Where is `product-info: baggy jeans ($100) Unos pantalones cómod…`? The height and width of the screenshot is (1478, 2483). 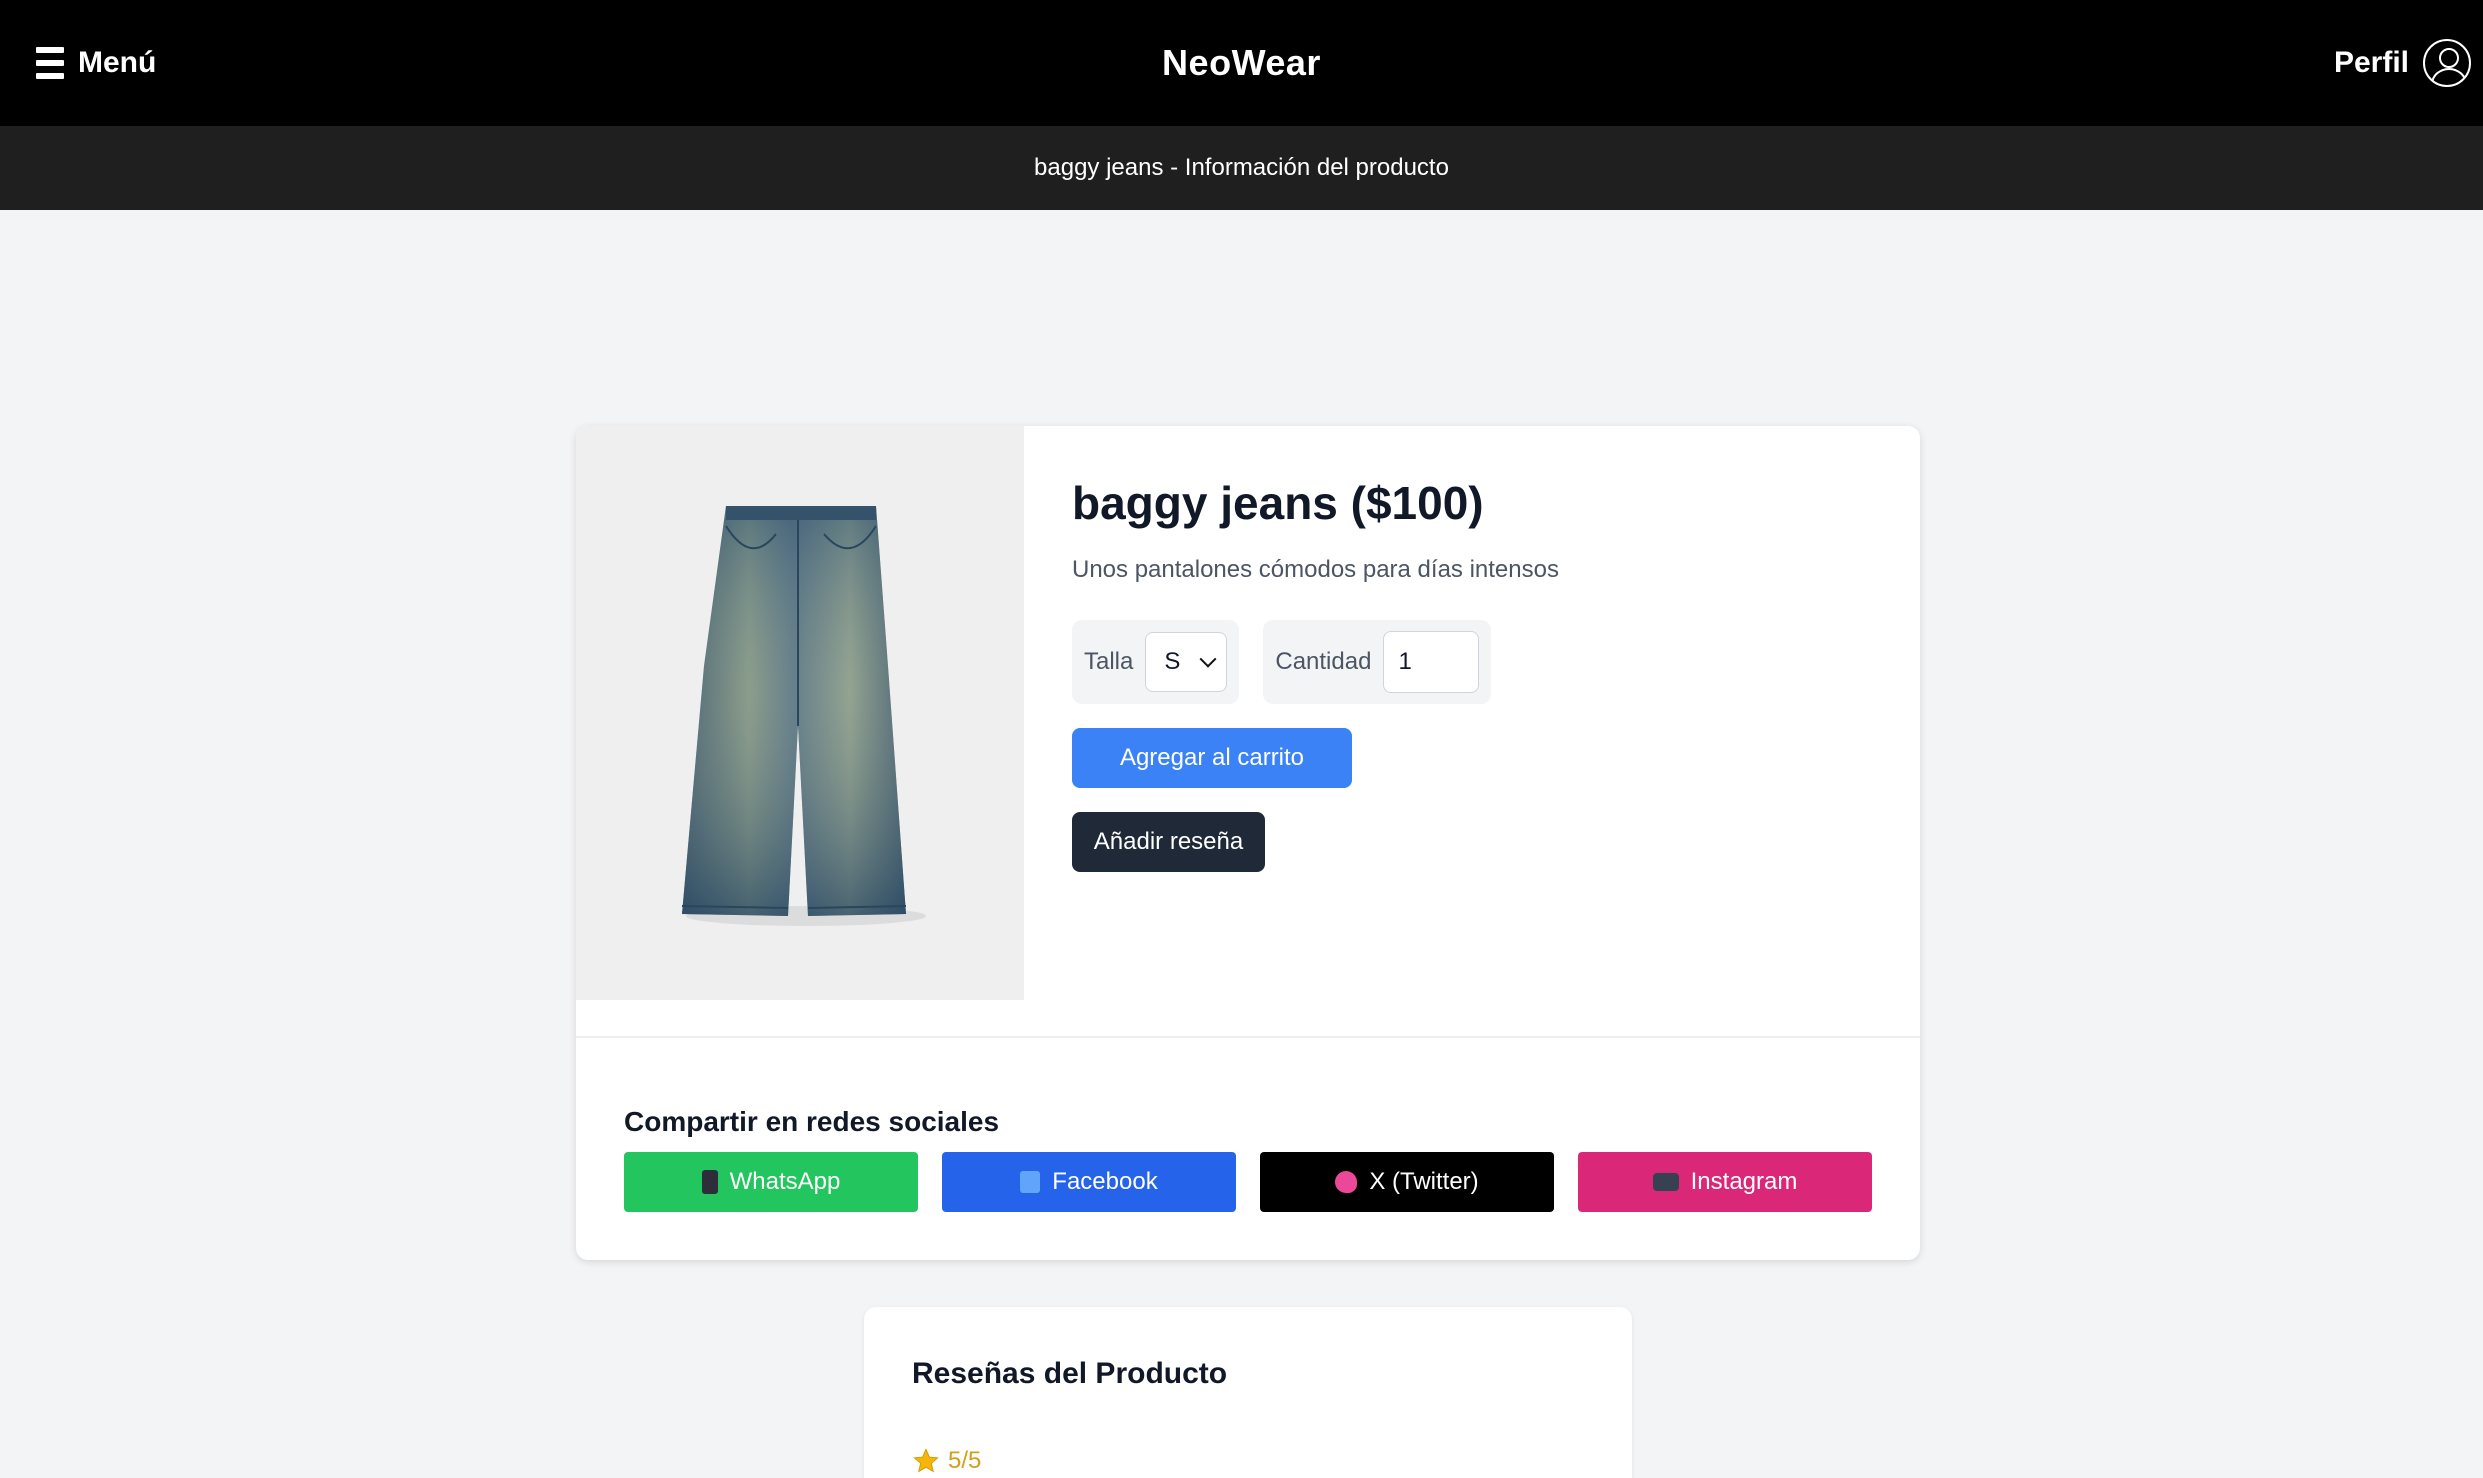 product-info: baggy jeans ($100) Unos pantalones cómod… is located at coordinates (1315, 674).